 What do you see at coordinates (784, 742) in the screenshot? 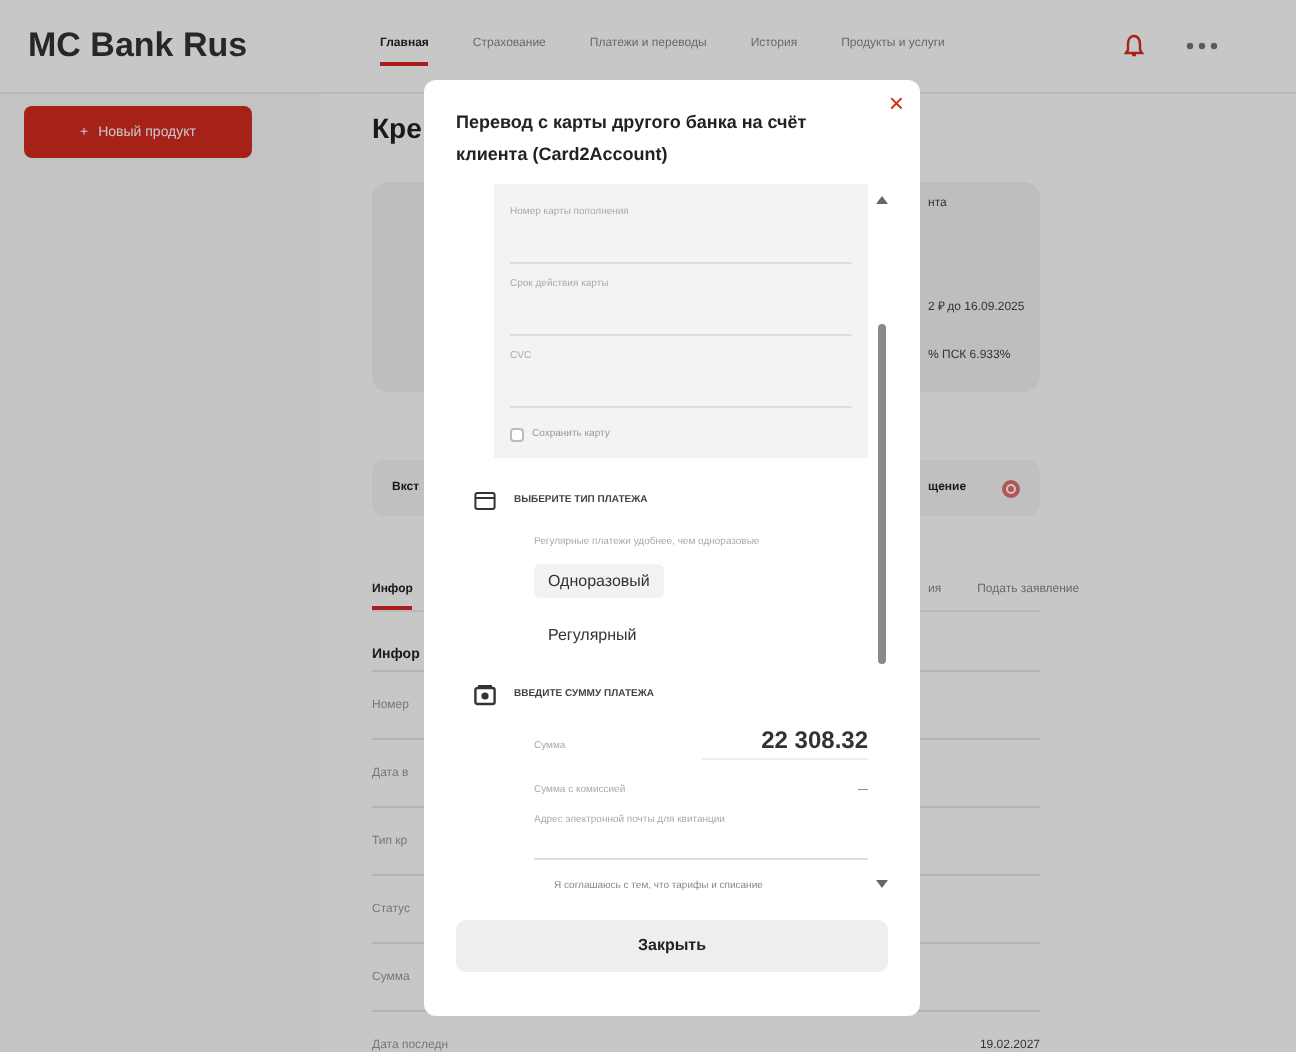
I see `amount-field: 22 308.32` at bounding box center [784, 742].